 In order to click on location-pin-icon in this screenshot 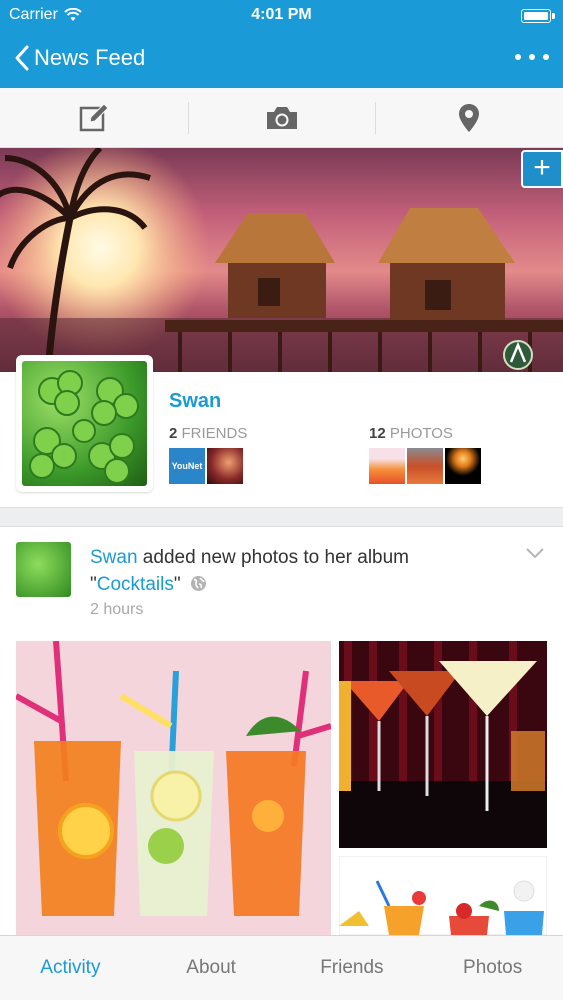, I will do `click(469, 117)`.